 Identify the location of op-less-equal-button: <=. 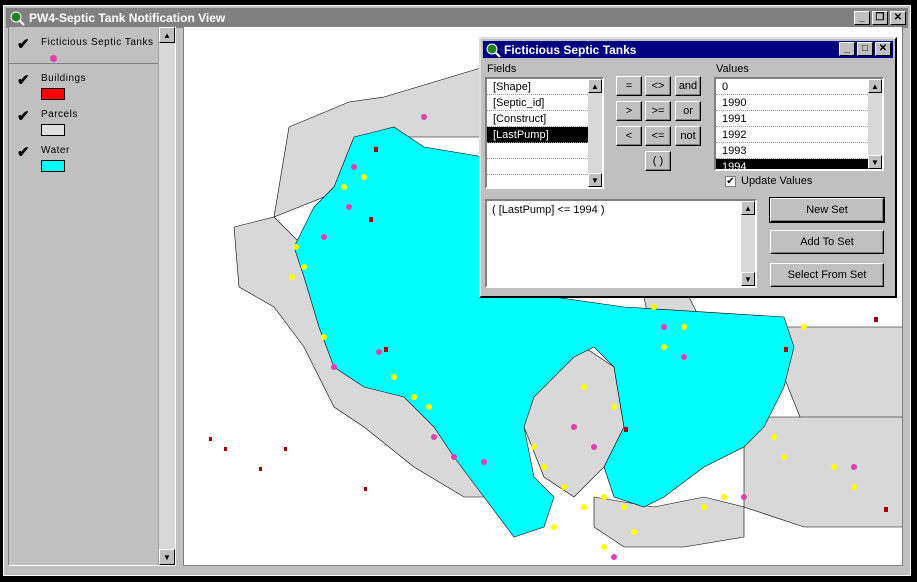
(658, 136).